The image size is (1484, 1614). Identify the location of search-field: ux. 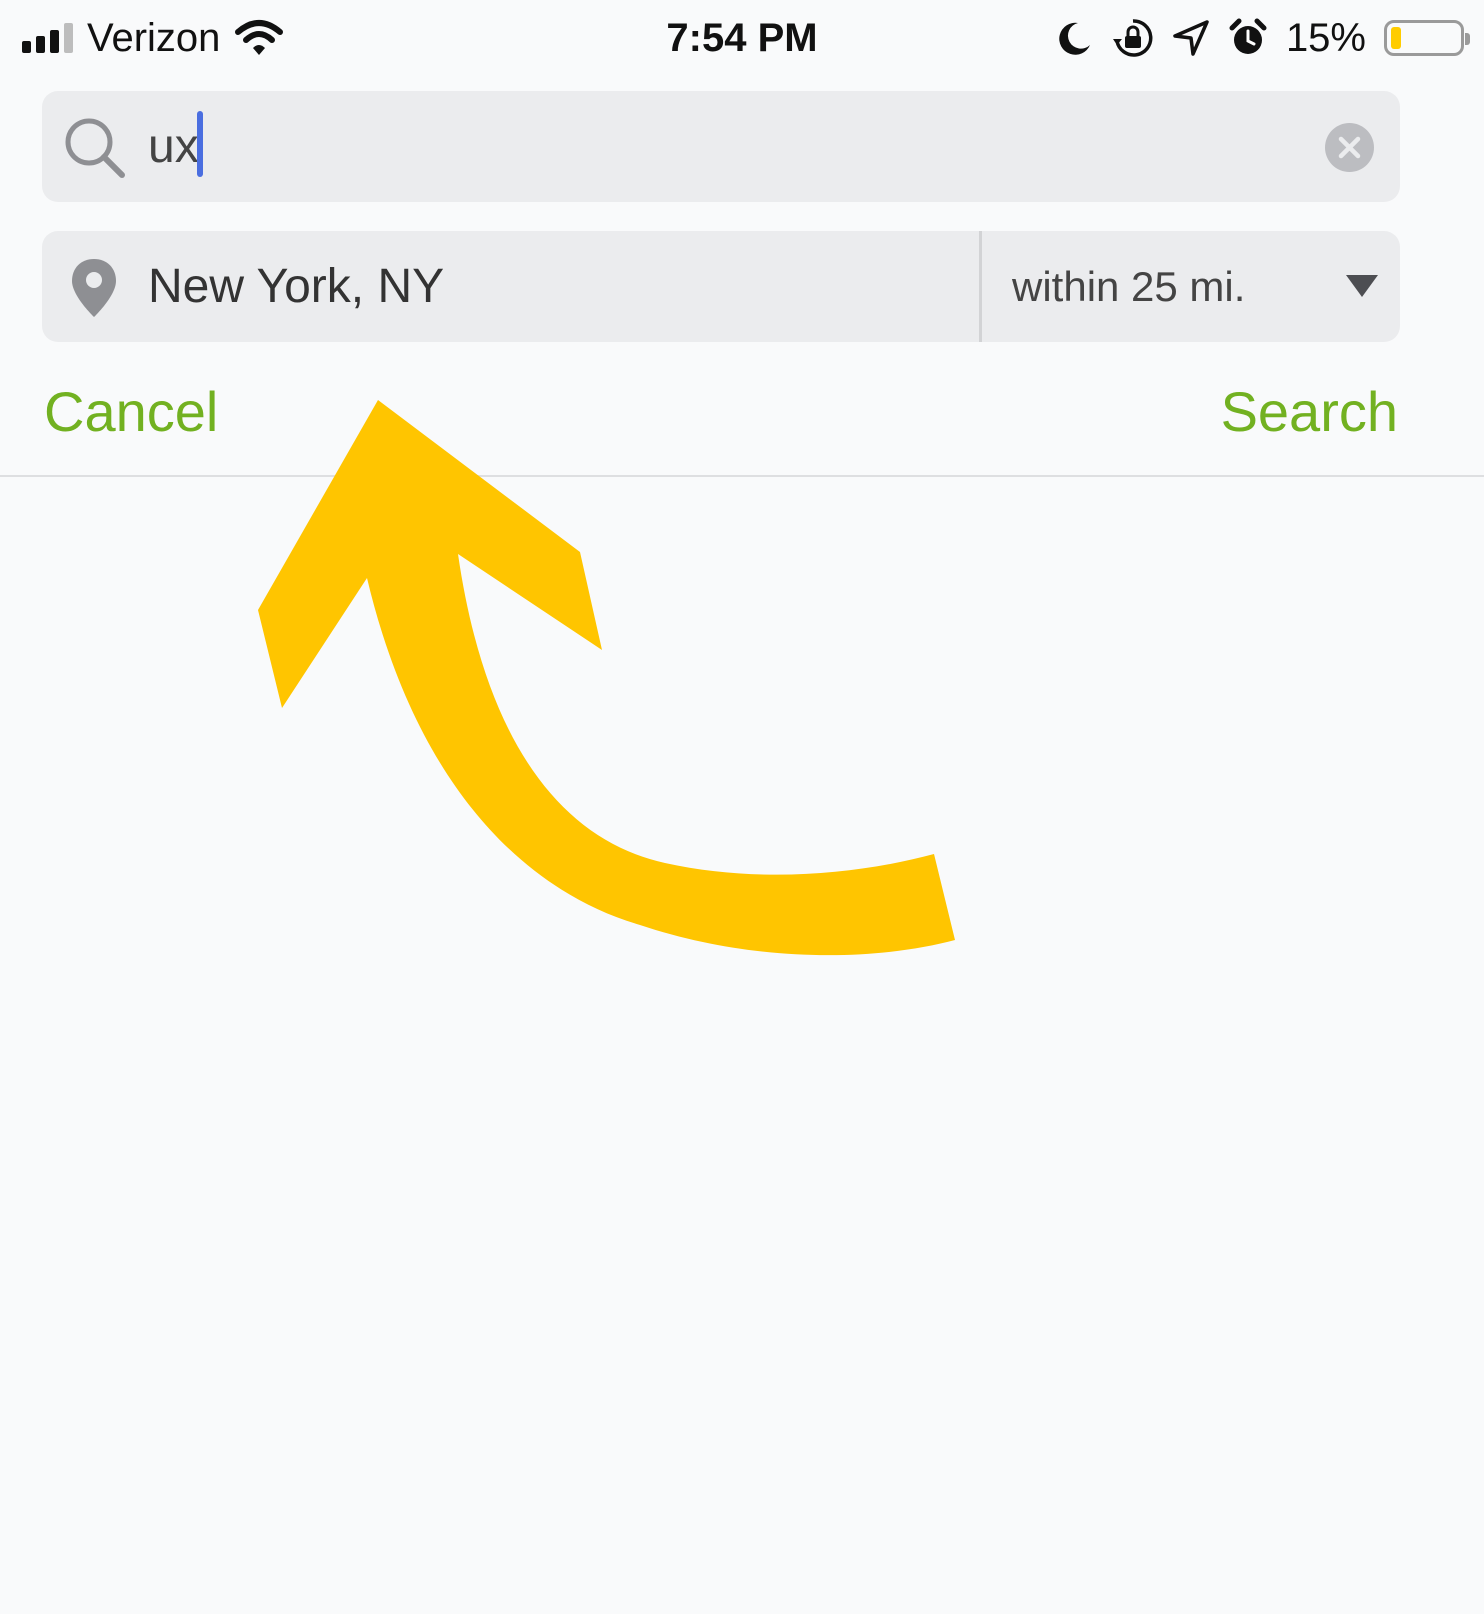
(721, 146).